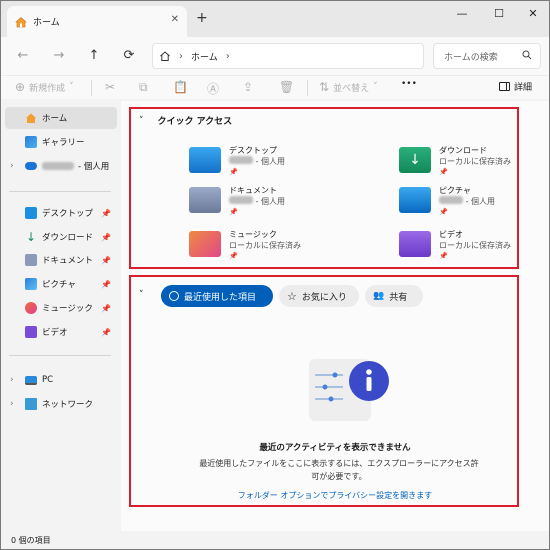 The width and height of the screenshot is (550, 550). I want to click on clock-icon, so click(174, 296).